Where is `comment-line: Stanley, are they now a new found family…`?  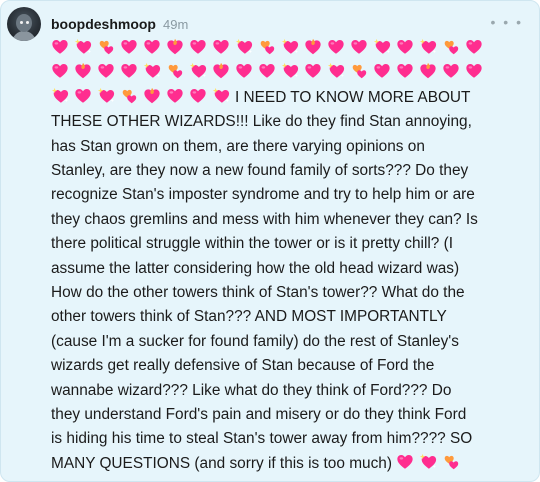
comment-line: Stanley, are they now a new found family… is located at coordinates (260, 170).